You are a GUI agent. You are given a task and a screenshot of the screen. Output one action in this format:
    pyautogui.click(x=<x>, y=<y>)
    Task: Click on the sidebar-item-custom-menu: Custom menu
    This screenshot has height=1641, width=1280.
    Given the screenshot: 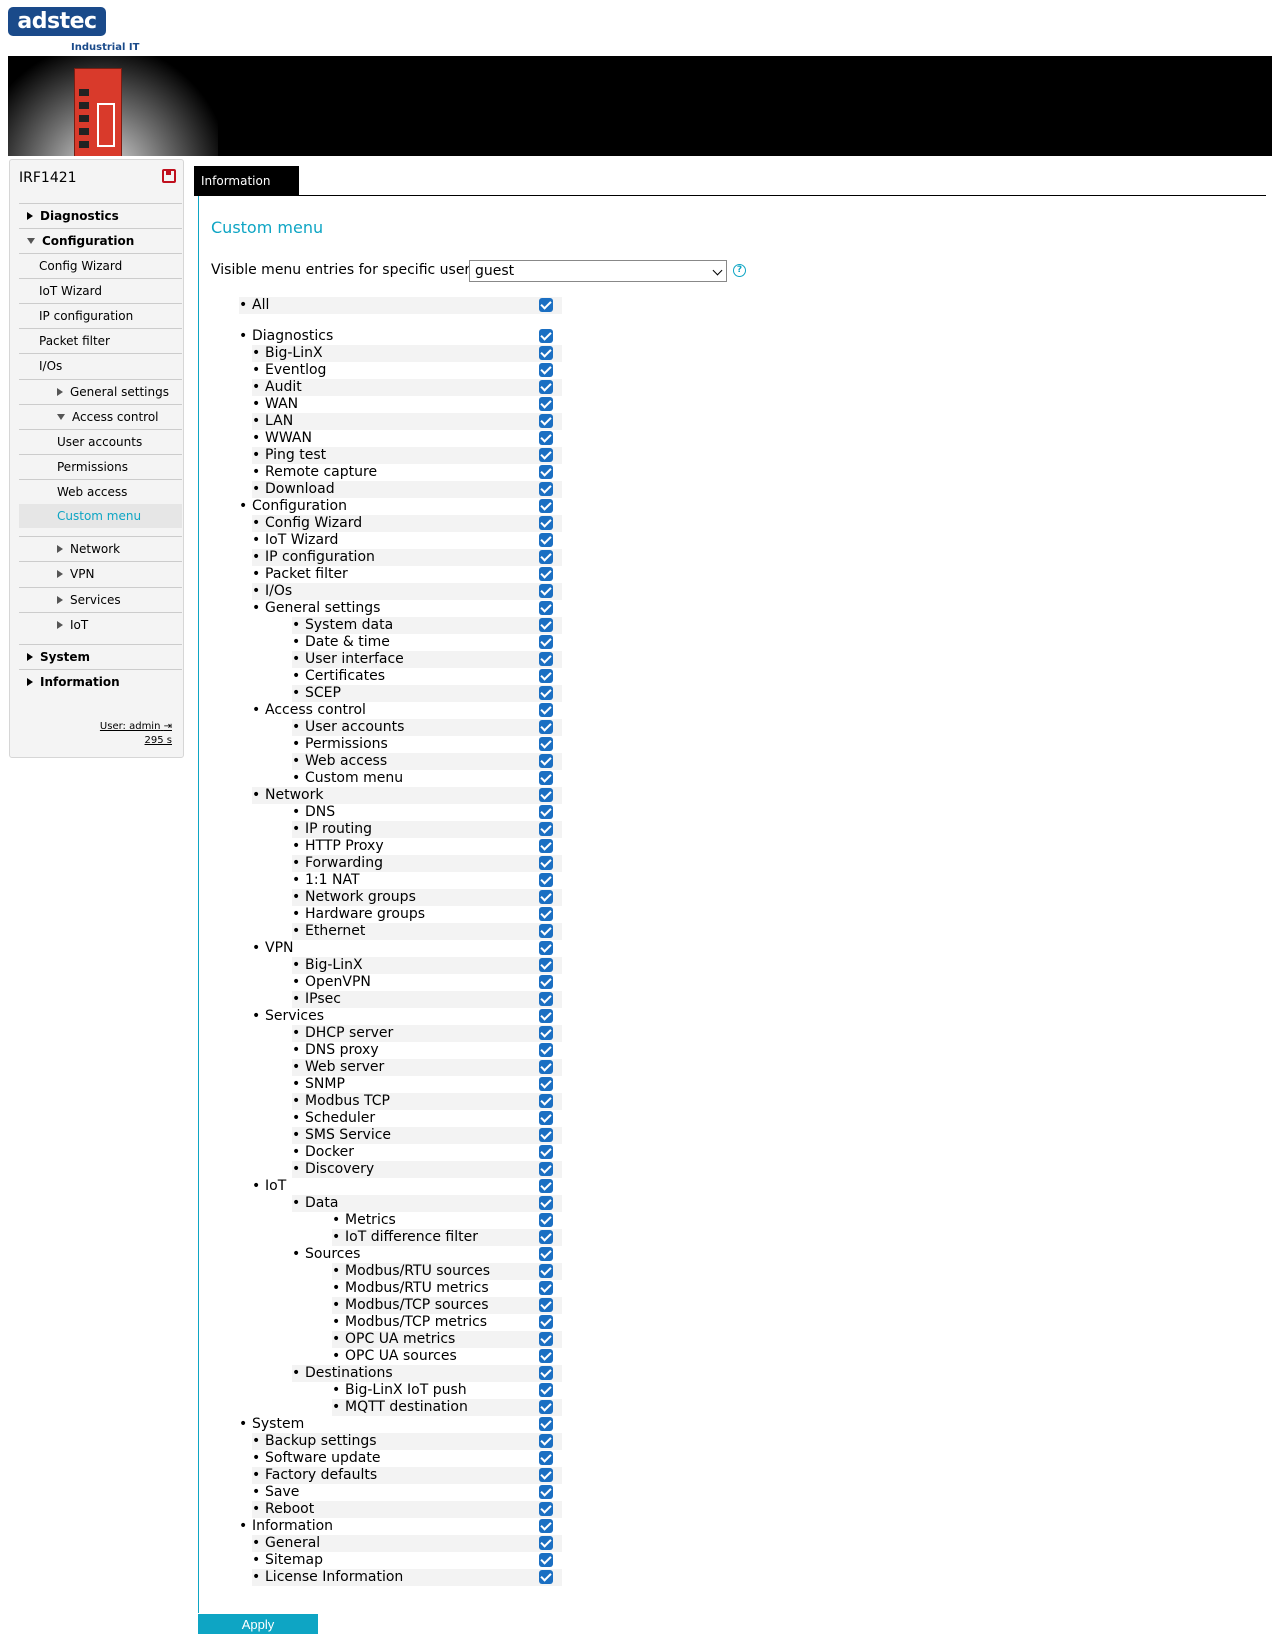 What is the action you would take?
    pyautogui.click(x=100, y=516)
    